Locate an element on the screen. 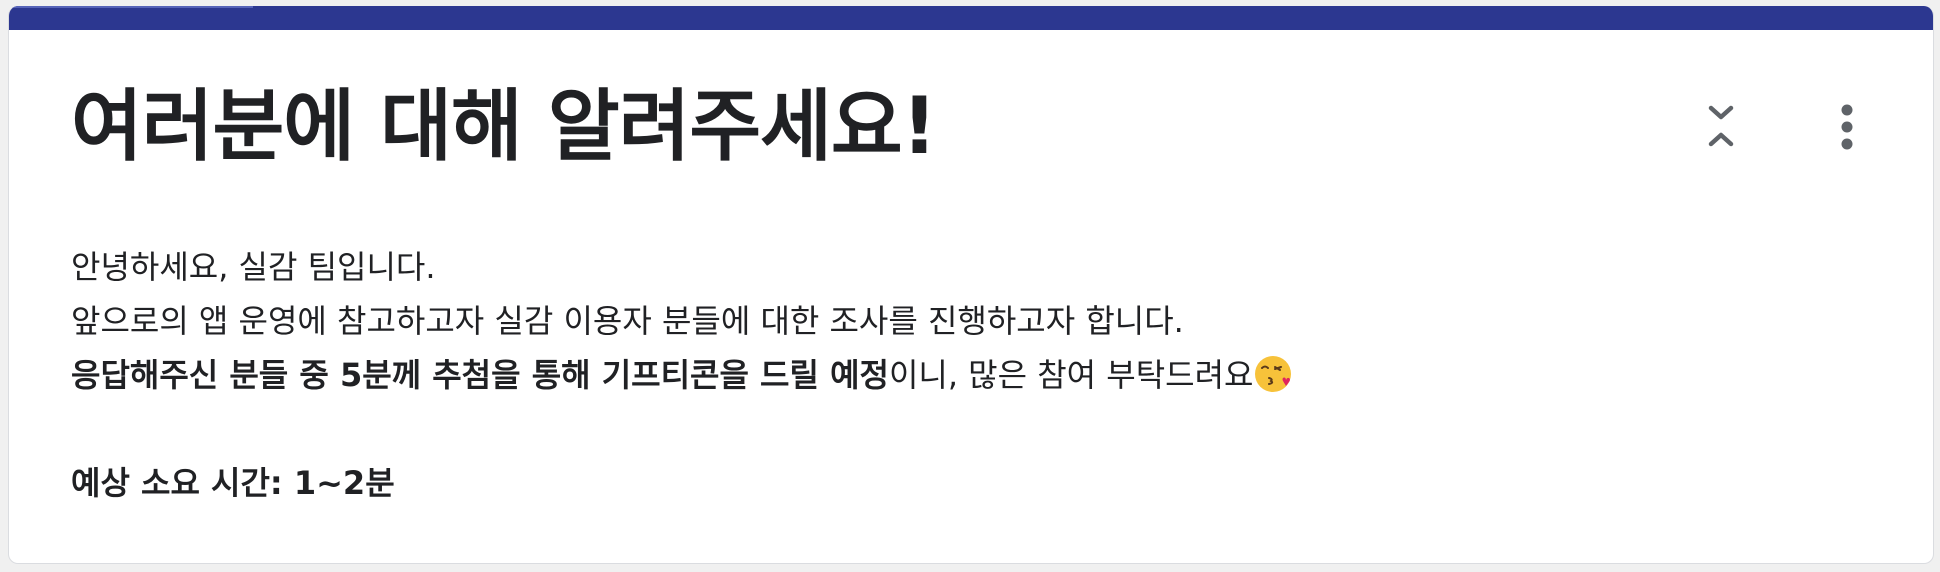 This screenshot has height=572, width=1940. collapse-button is located at coordinates (1721, 126).